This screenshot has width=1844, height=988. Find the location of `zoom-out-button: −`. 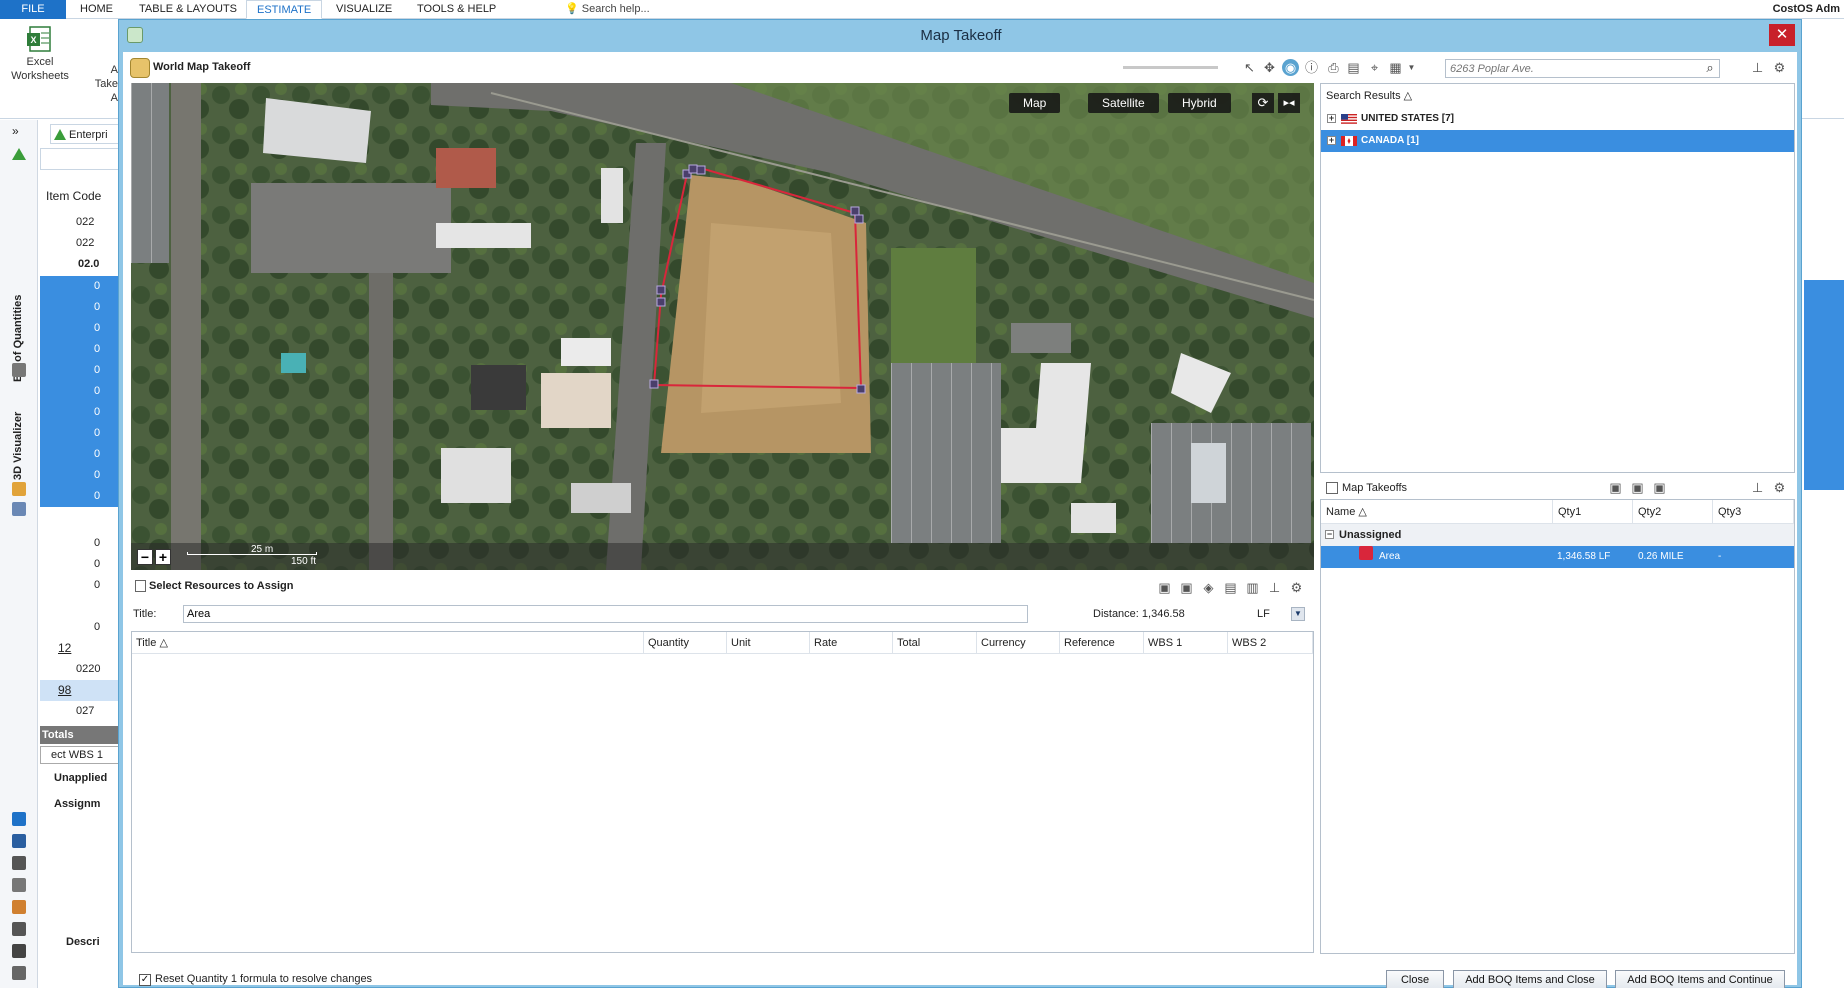

zoom-out-button: − is located at coordinates (145, 557).